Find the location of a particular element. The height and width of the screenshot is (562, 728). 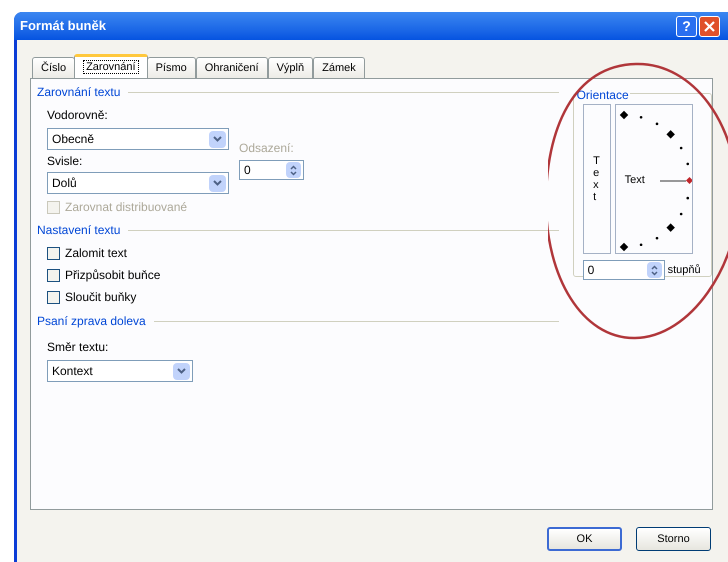

tab: Číslo is located at coordinates (54, 67).